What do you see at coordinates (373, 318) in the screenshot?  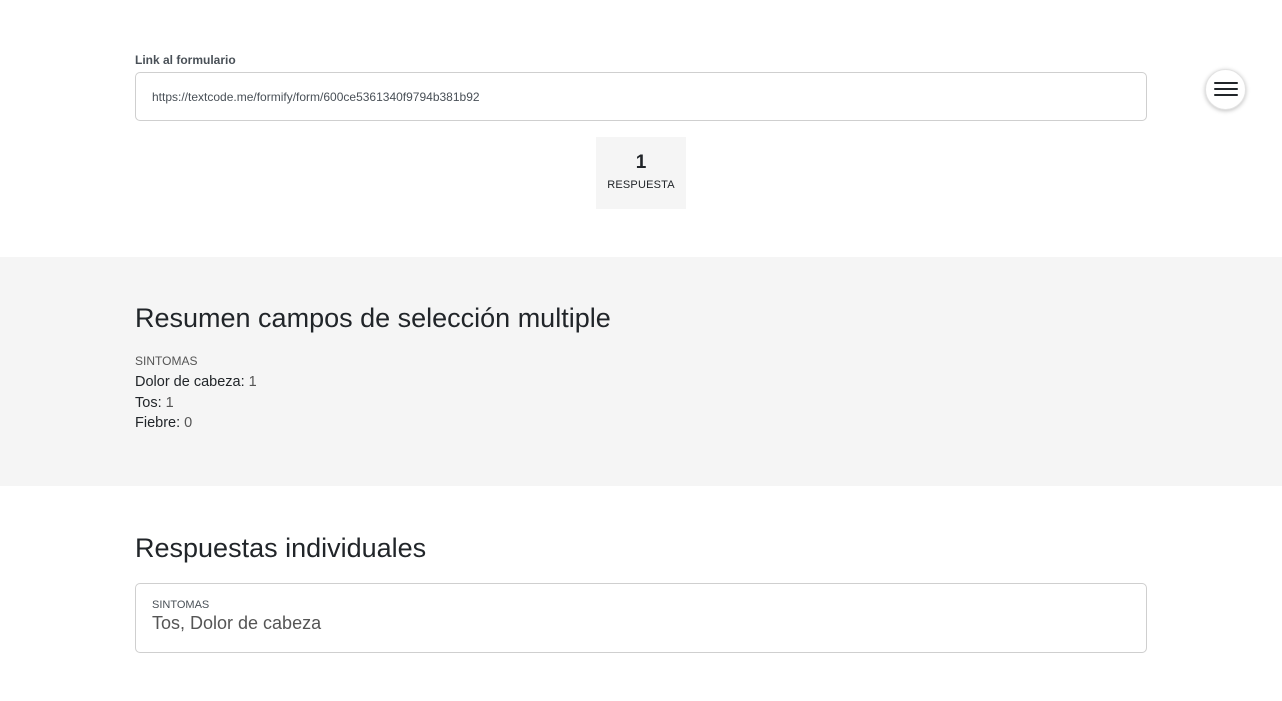 I see `summary-title: Resumen campos de selección multiple` at bounding box center [373, 318].